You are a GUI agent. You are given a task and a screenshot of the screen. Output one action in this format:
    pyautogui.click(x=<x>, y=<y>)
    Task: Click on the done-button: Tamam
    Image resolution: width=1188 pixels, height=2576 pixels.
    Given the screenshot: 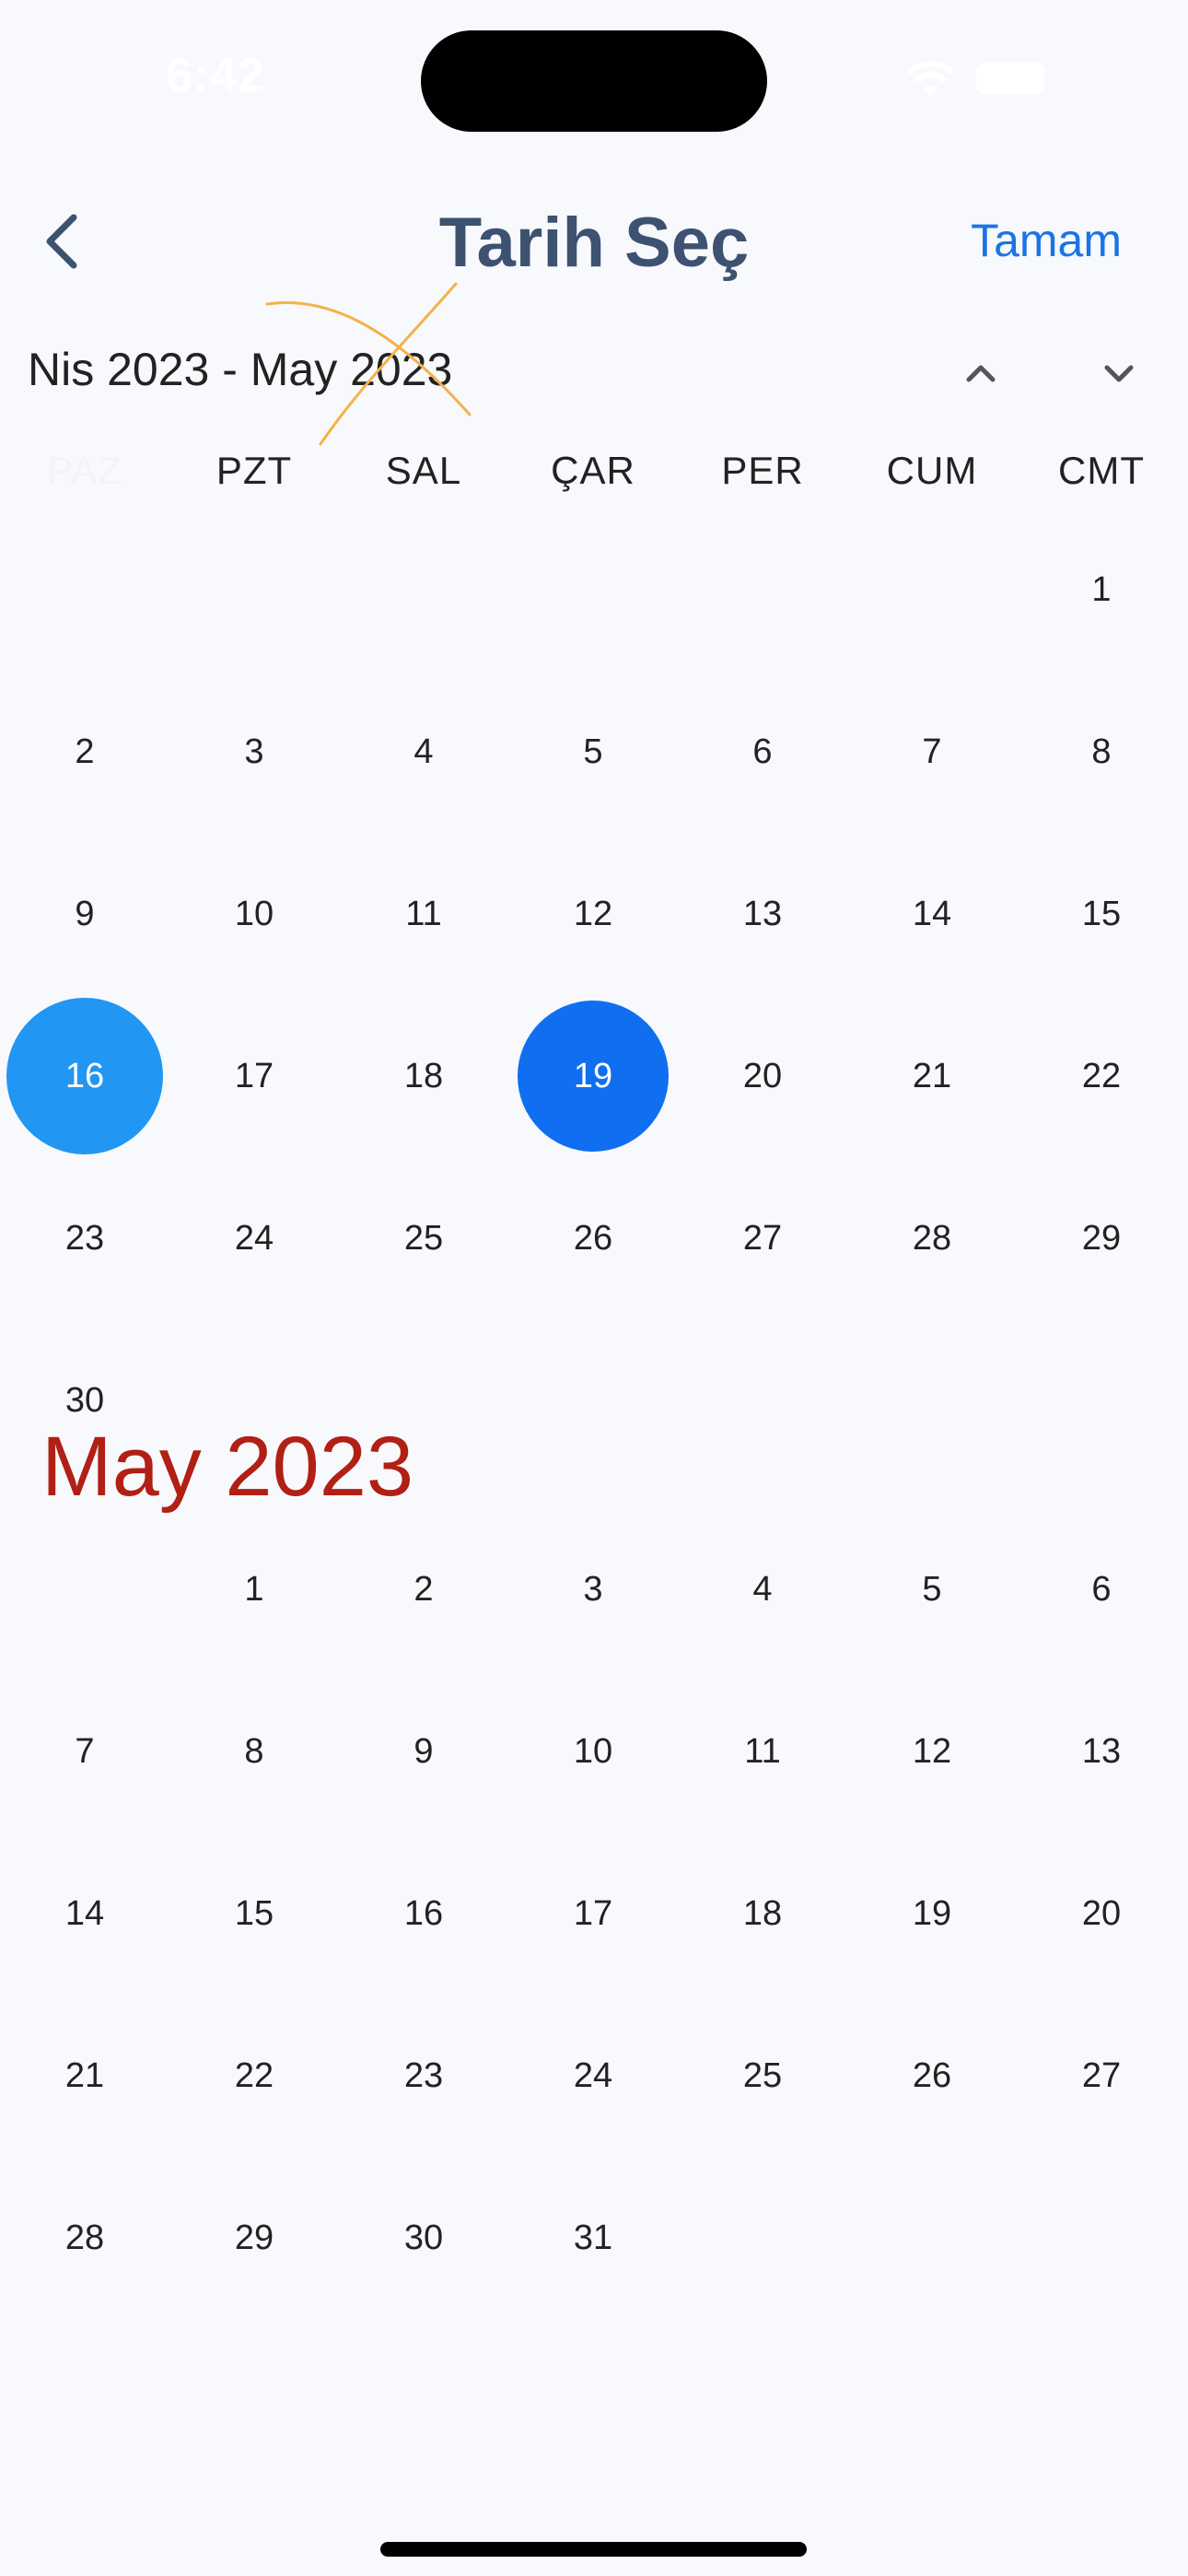 What is the action you would take?
    pyautogui.click(x=1046, y=240)
    